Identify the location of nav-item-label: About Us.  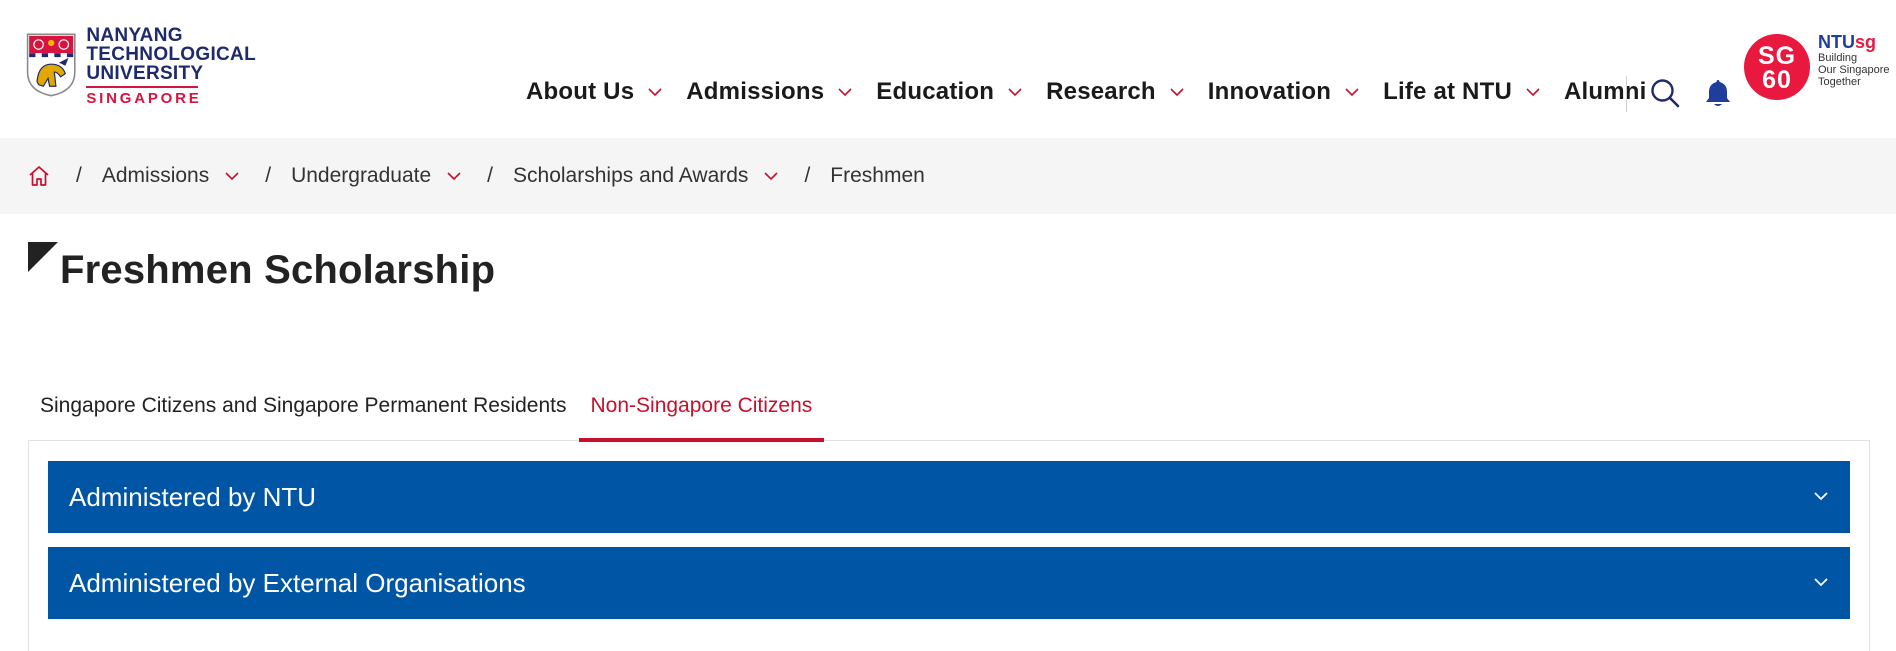
(580, 91).